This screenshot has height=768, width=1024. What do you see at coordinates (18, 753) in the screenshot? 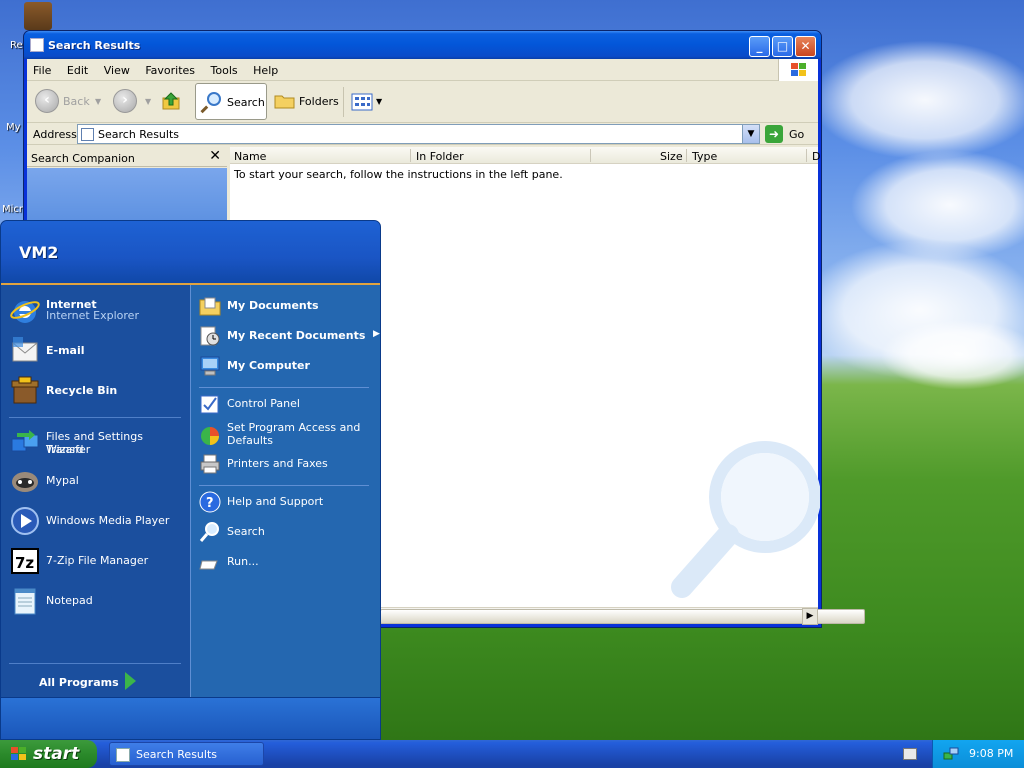
I see `windows-flag-icon` at bounding box center [18, 753].